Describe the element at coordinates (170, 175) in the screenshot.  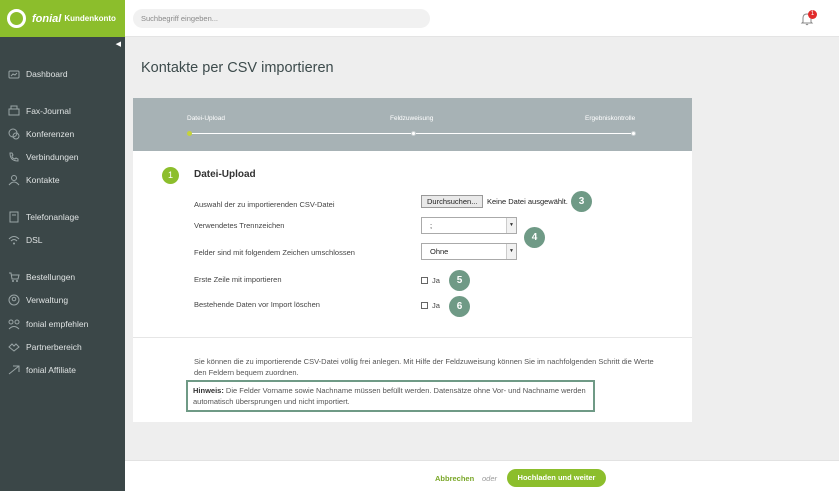
I see `section-number: 1` at that location.